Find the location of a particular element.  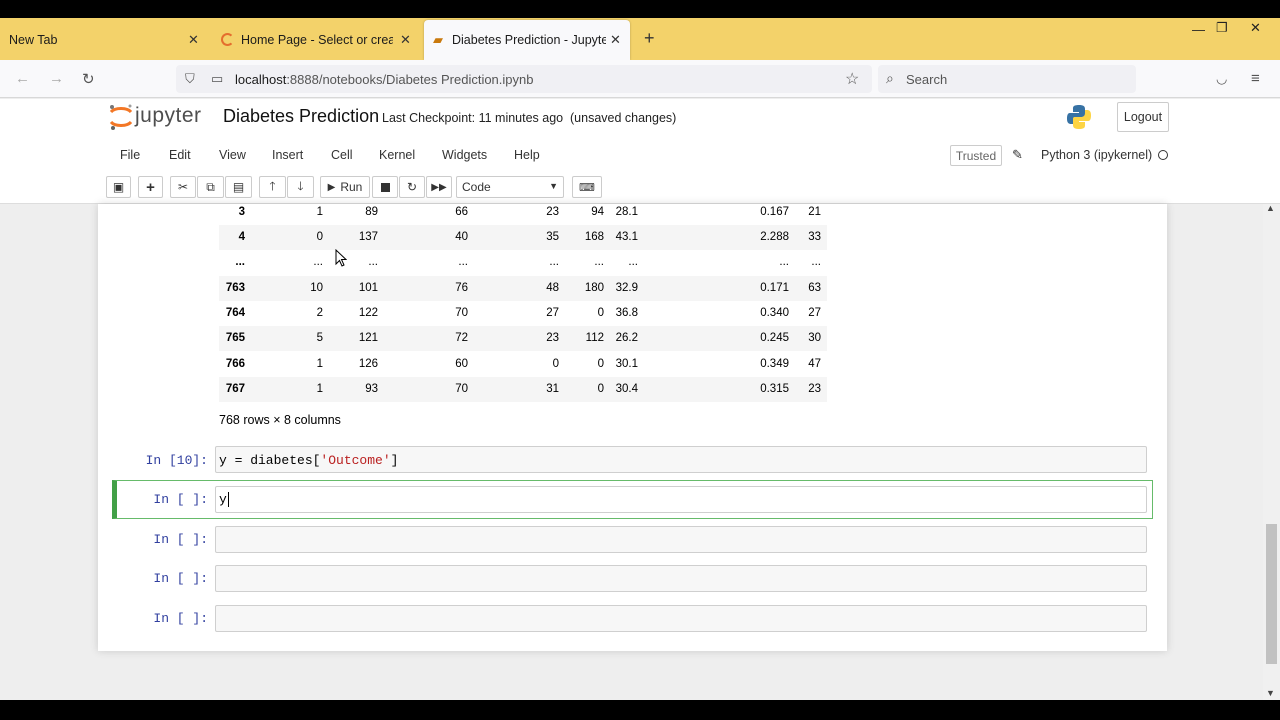

text-cursor is located at coordinates (228, 500).